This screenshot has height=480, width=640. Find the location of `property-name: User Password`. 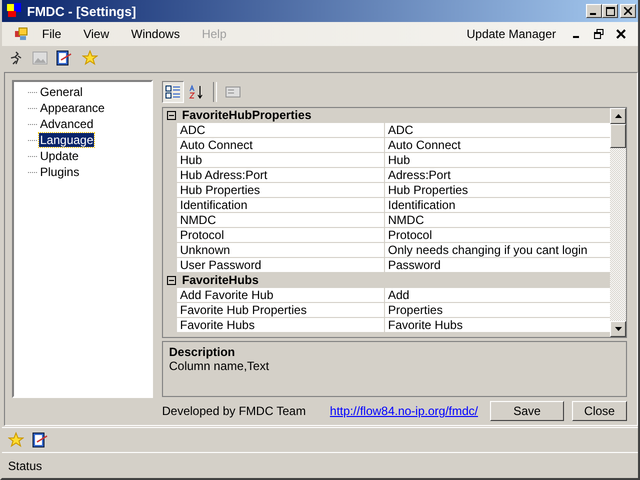

property-name: User Password is located at coordinates (281, 265).